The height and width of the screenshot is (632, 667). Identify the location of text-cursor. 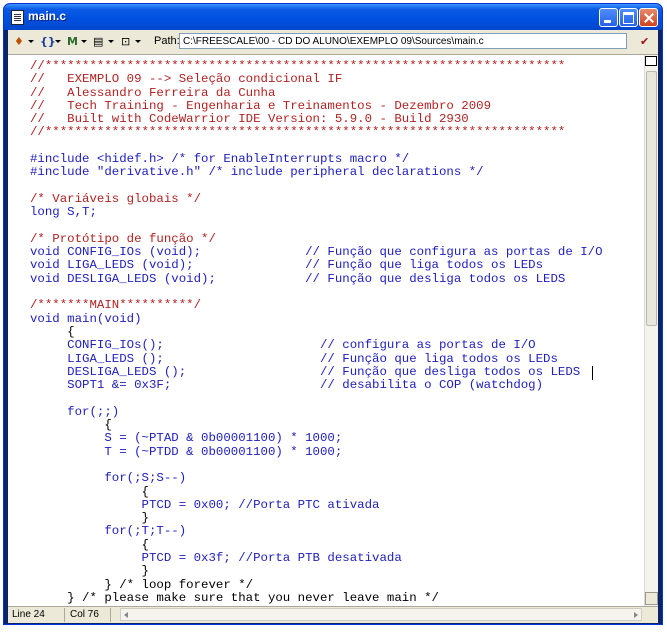
(592, 373).